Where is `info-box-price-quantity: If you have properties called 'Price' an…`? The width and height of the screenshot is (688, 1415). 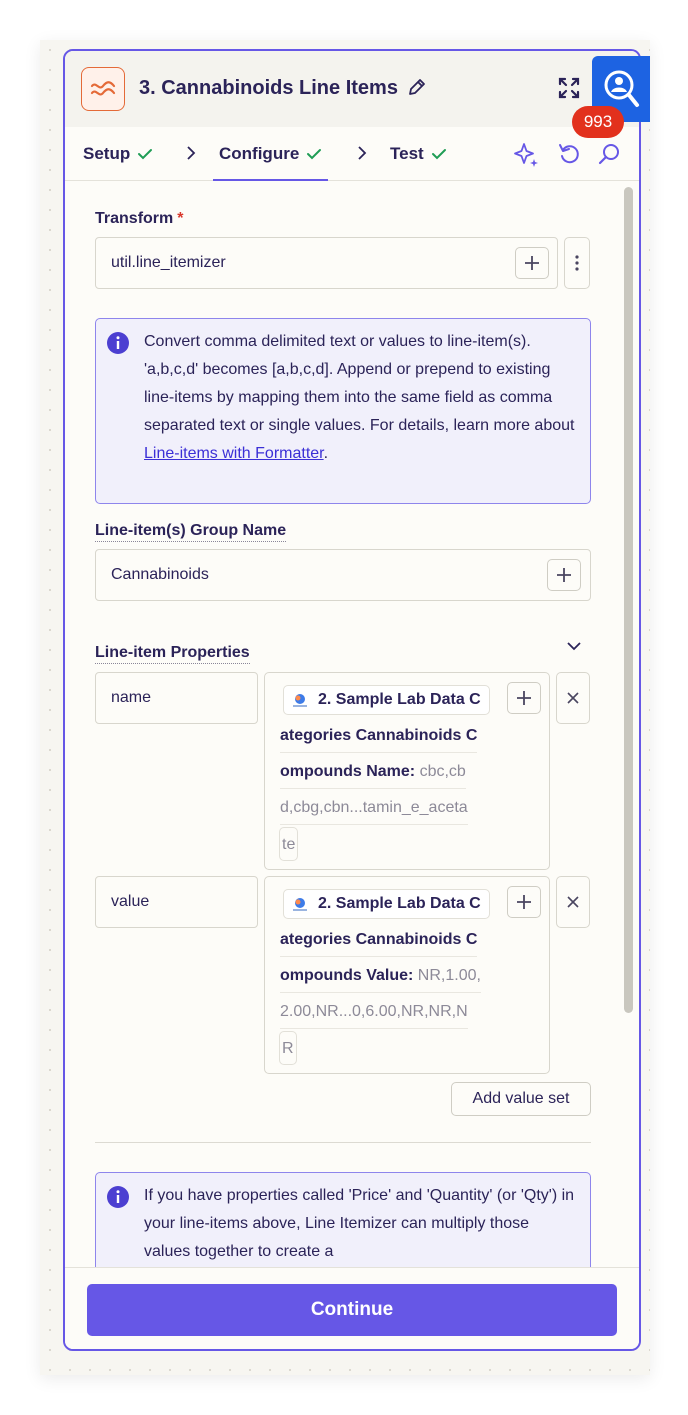
info-box-price-quantity: If you have properties called 'Price' an… is located at coordinates (343, 1219).